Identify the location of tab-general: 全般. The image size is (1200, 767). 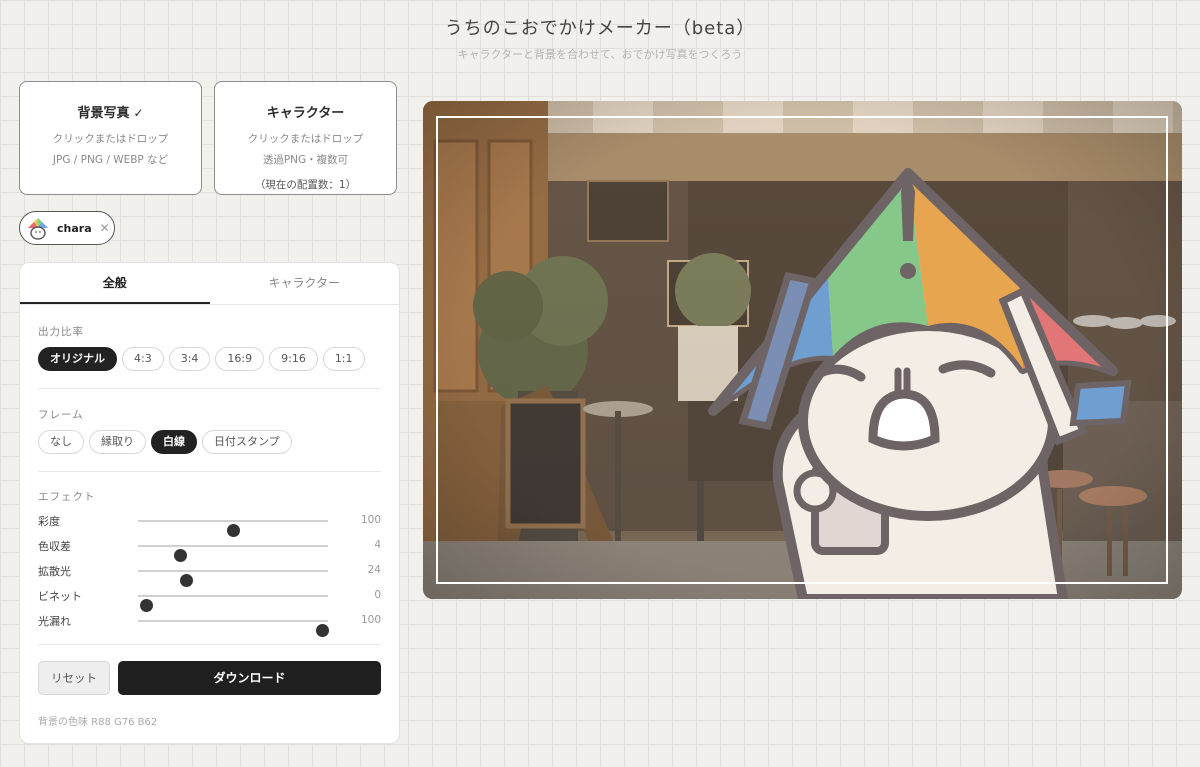
(115, 283).